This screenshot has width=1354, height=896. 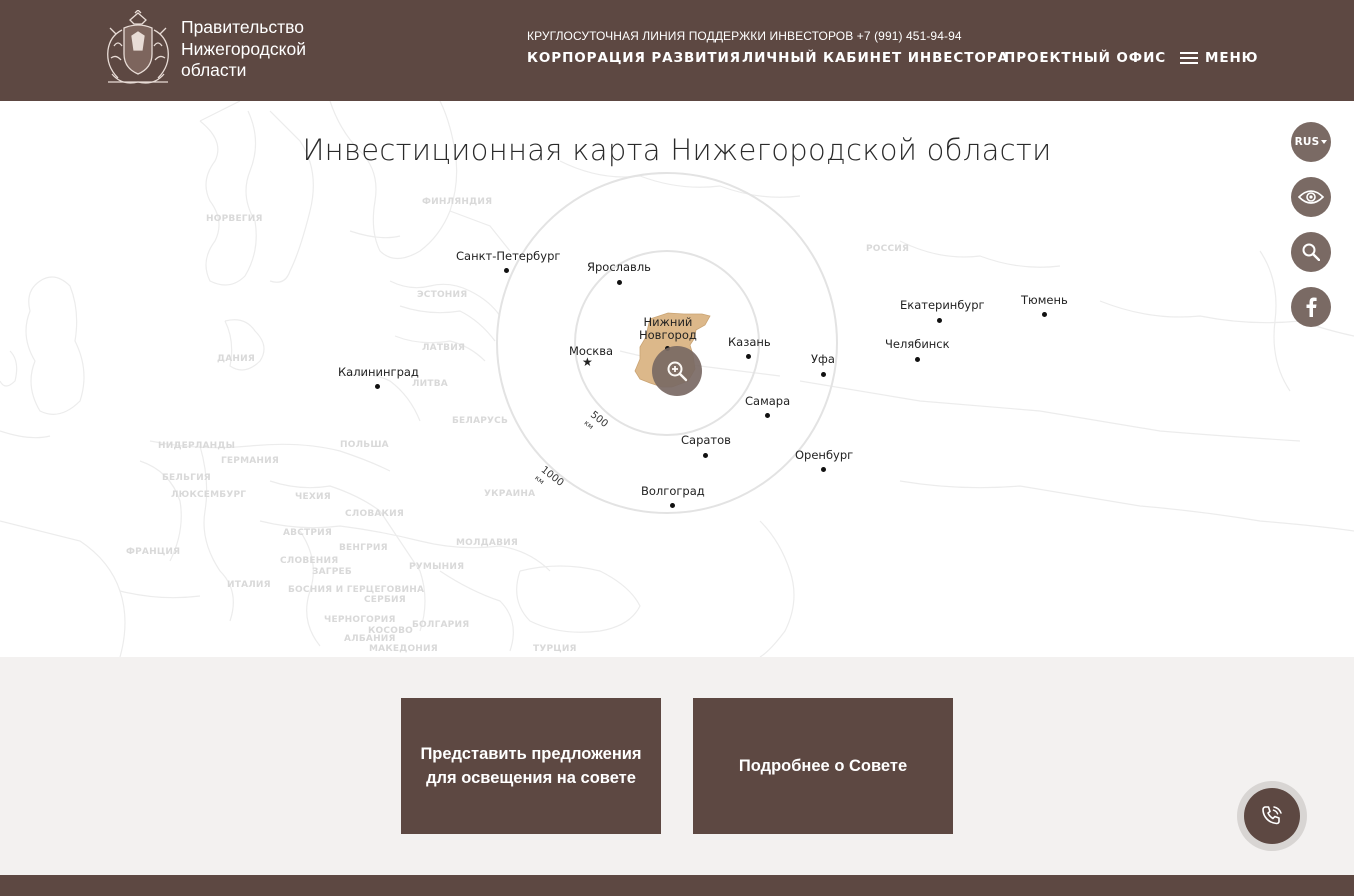 What do you see at coordinates (487, 543) in the screenshot?
I see `country-label-moldova: МОЛДАВИЯ` at bounding box center [487, 543].